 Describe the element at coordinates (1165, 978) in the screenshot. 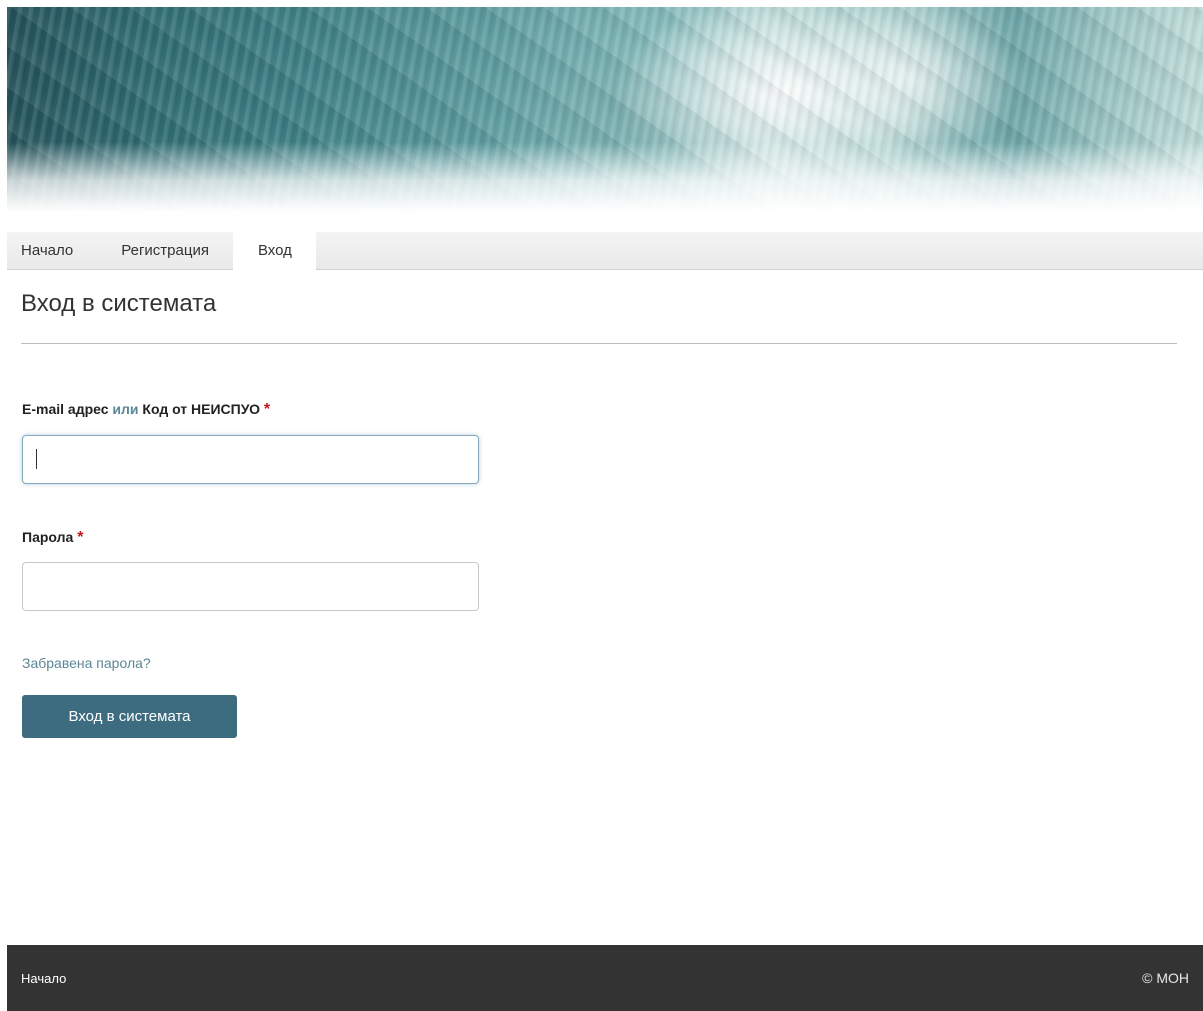

I see `footer-copyright: © МОН` at that location.